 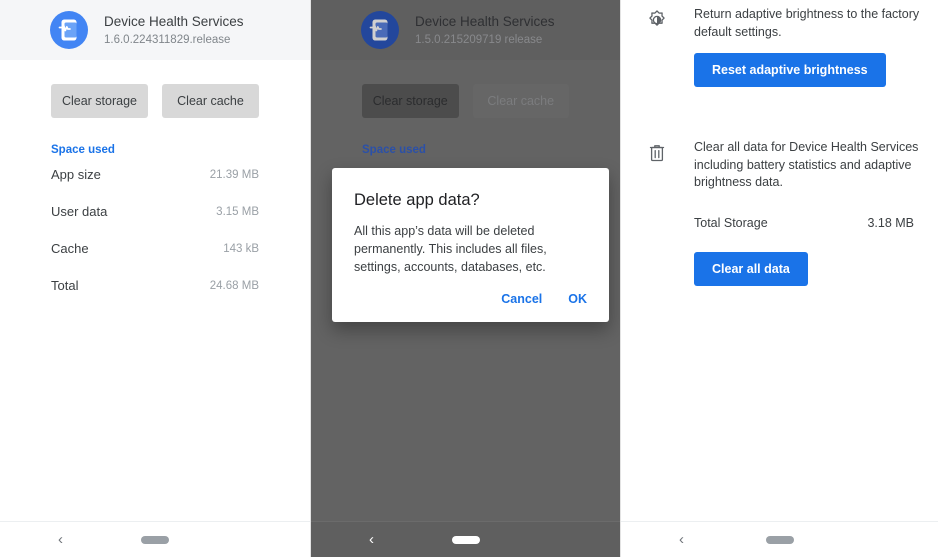 I want to click on trash-icon, so click(x=657, y=153).